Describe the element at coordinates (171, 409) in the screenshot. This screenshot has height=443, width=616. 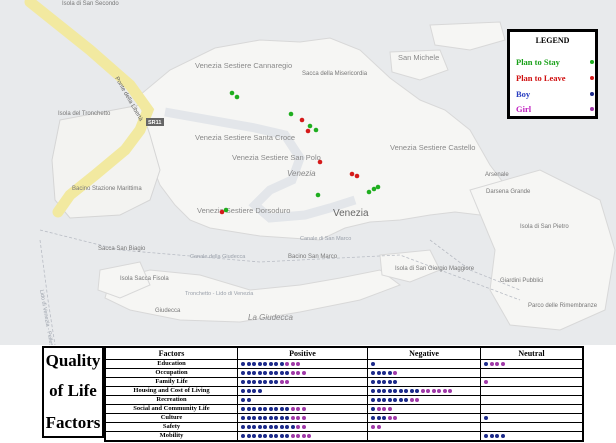
I see `factor-label: Social and Community Life` at that location.